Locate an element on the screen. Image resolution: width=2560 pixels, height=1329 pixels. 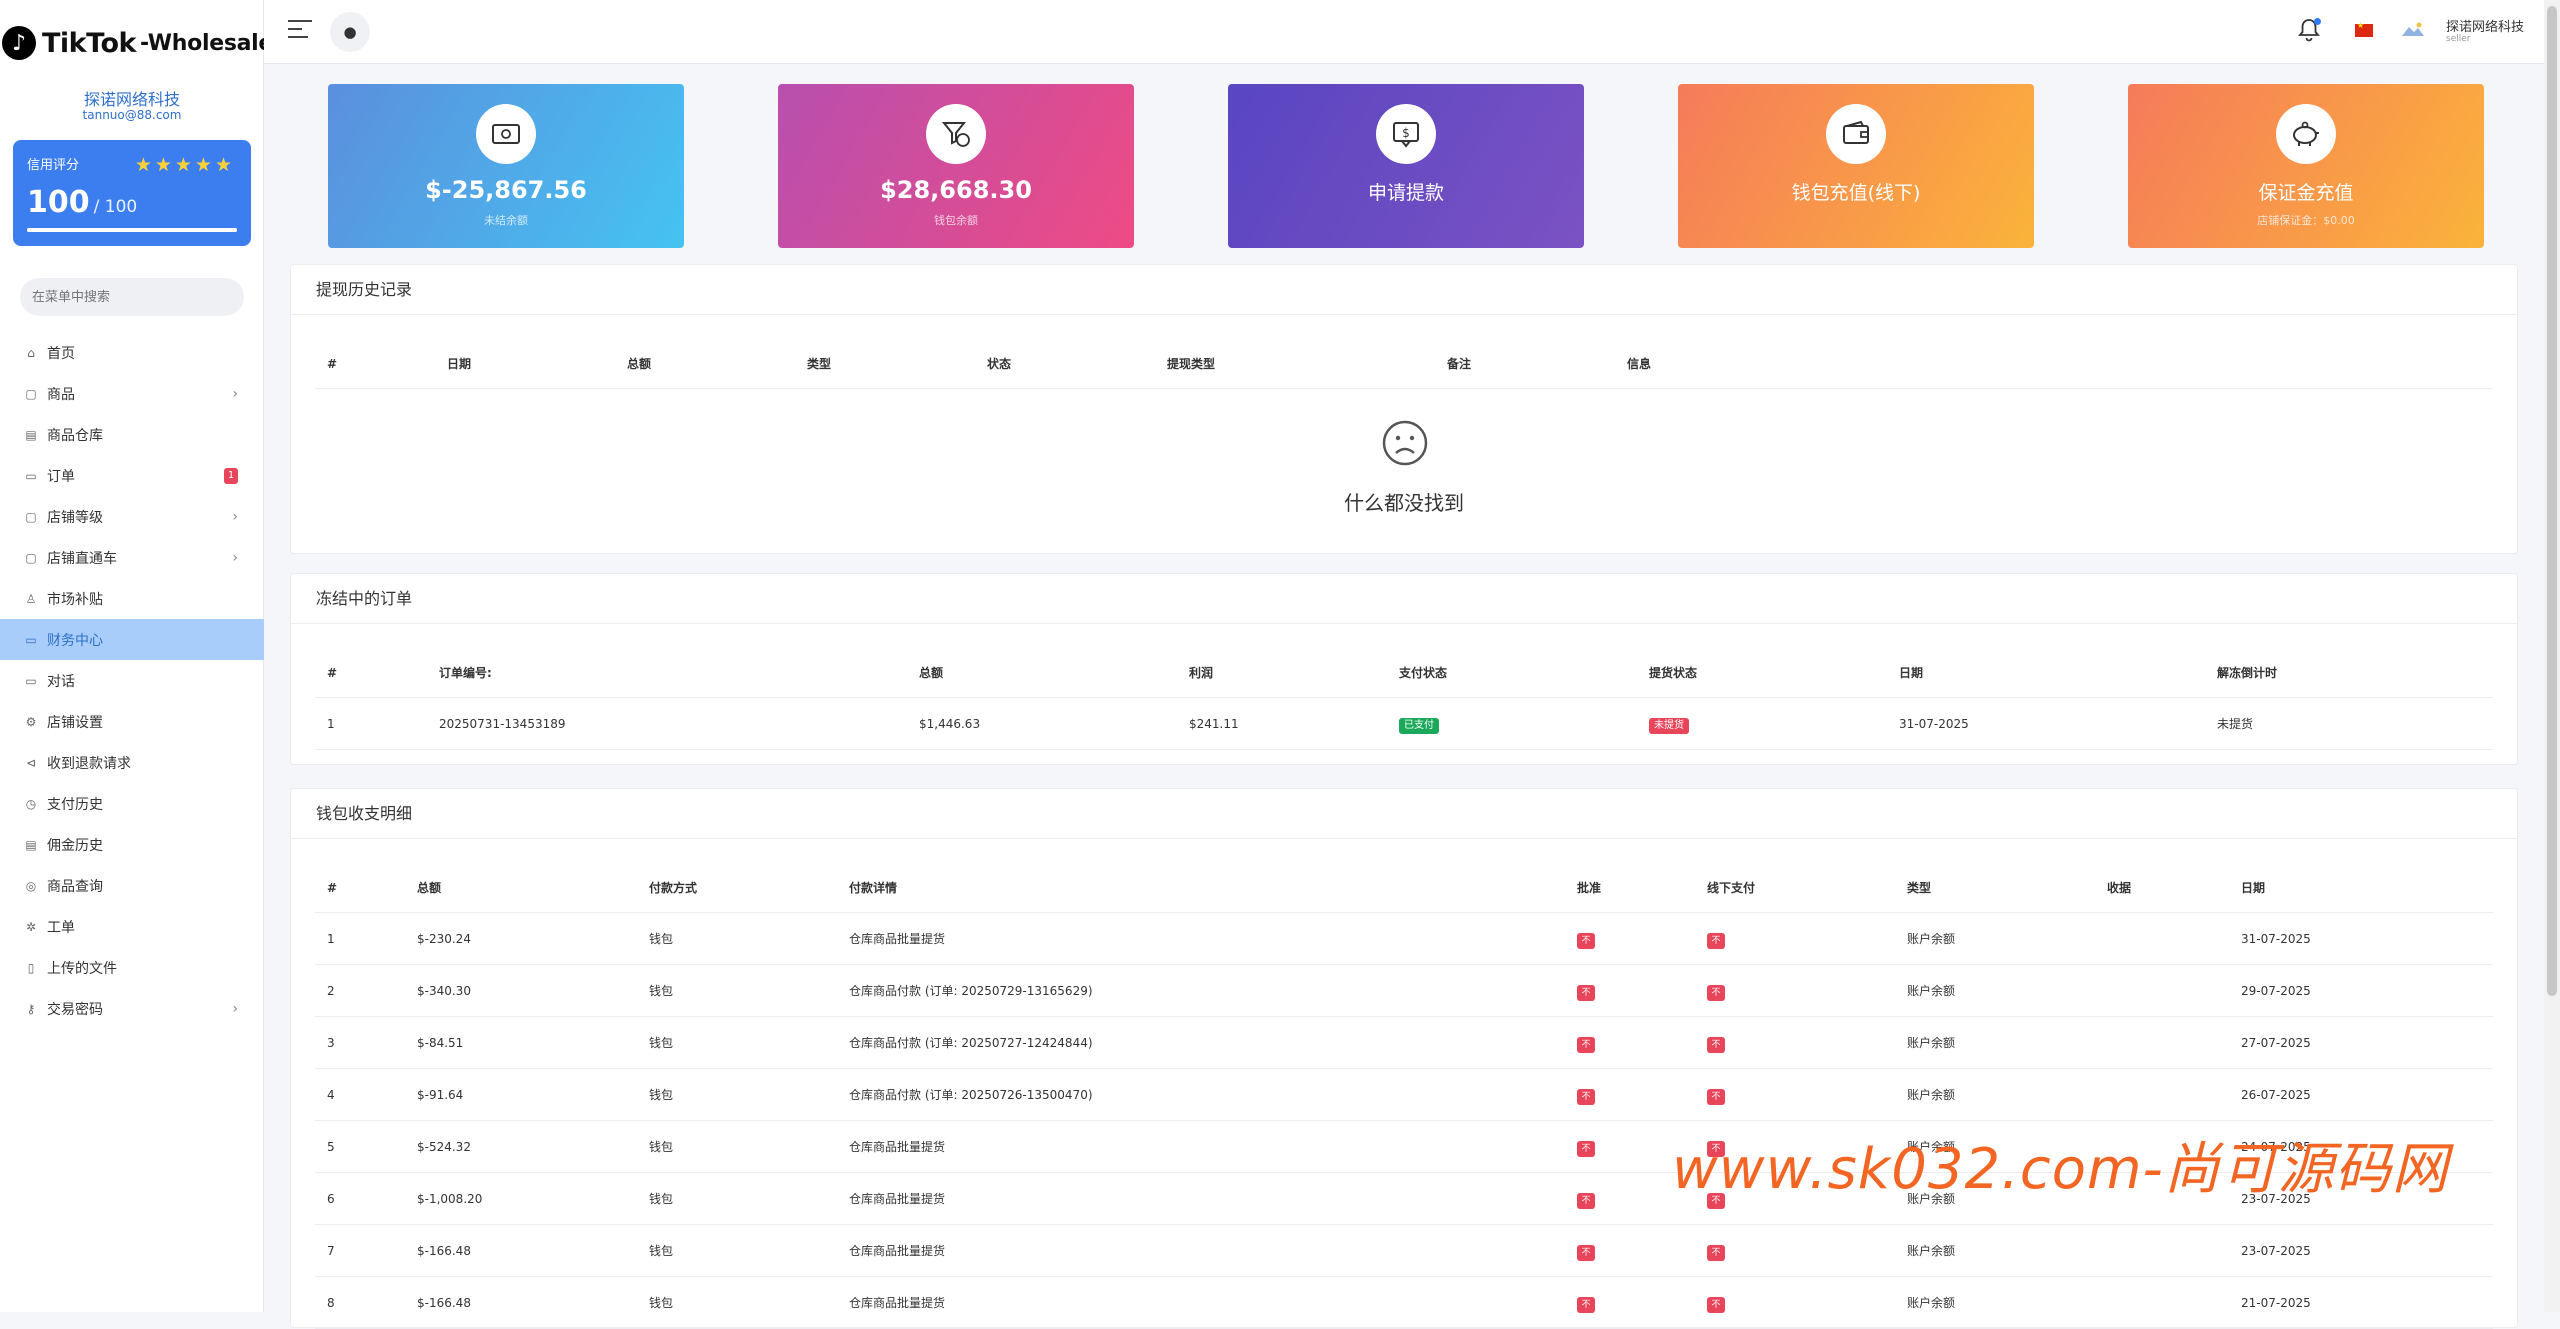
column-header: 类型 is located at coordinates (819, 364).